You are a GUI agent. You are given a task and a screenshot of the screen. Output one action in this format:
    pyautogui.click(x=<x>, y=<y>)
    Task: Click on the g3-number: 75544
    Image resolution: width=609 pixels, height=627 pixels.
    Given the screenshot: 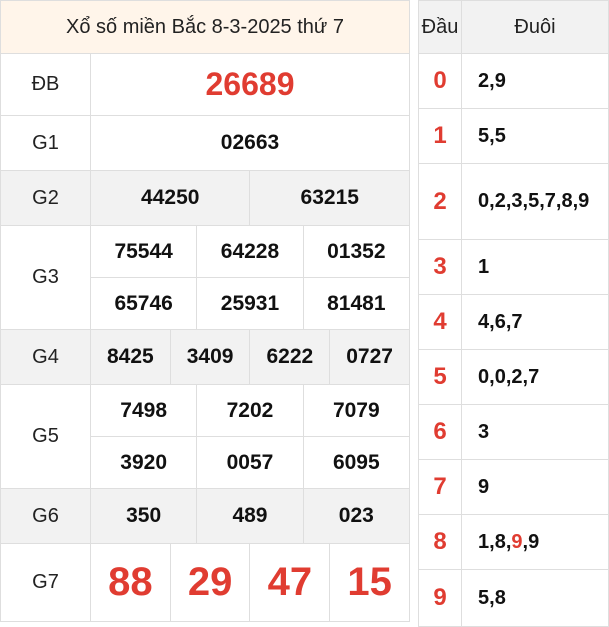 What is the action you would take?
    pyautogui.click(x=143, y=251)
    